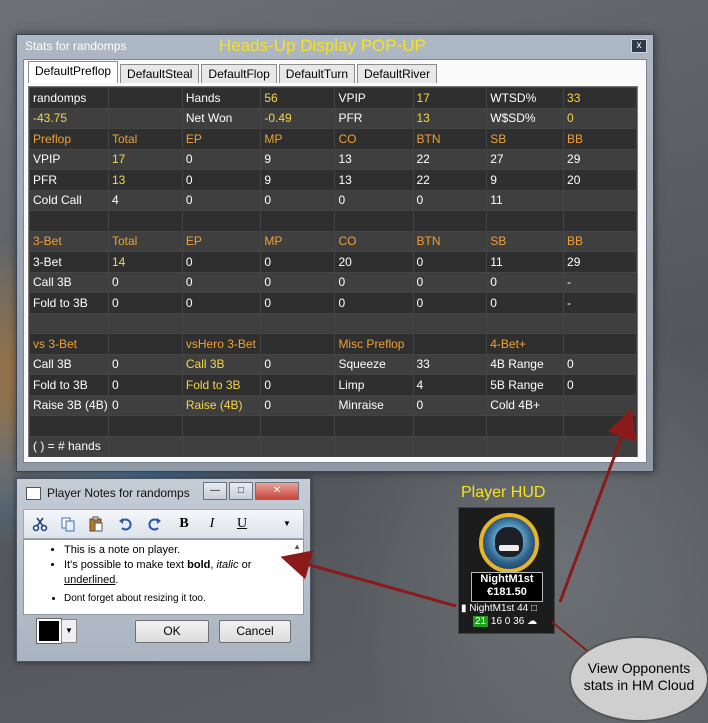 Image resolution: width=708 pixels, height=723 pixels. I want to click on arrow-to-notes, so click(368, 579).